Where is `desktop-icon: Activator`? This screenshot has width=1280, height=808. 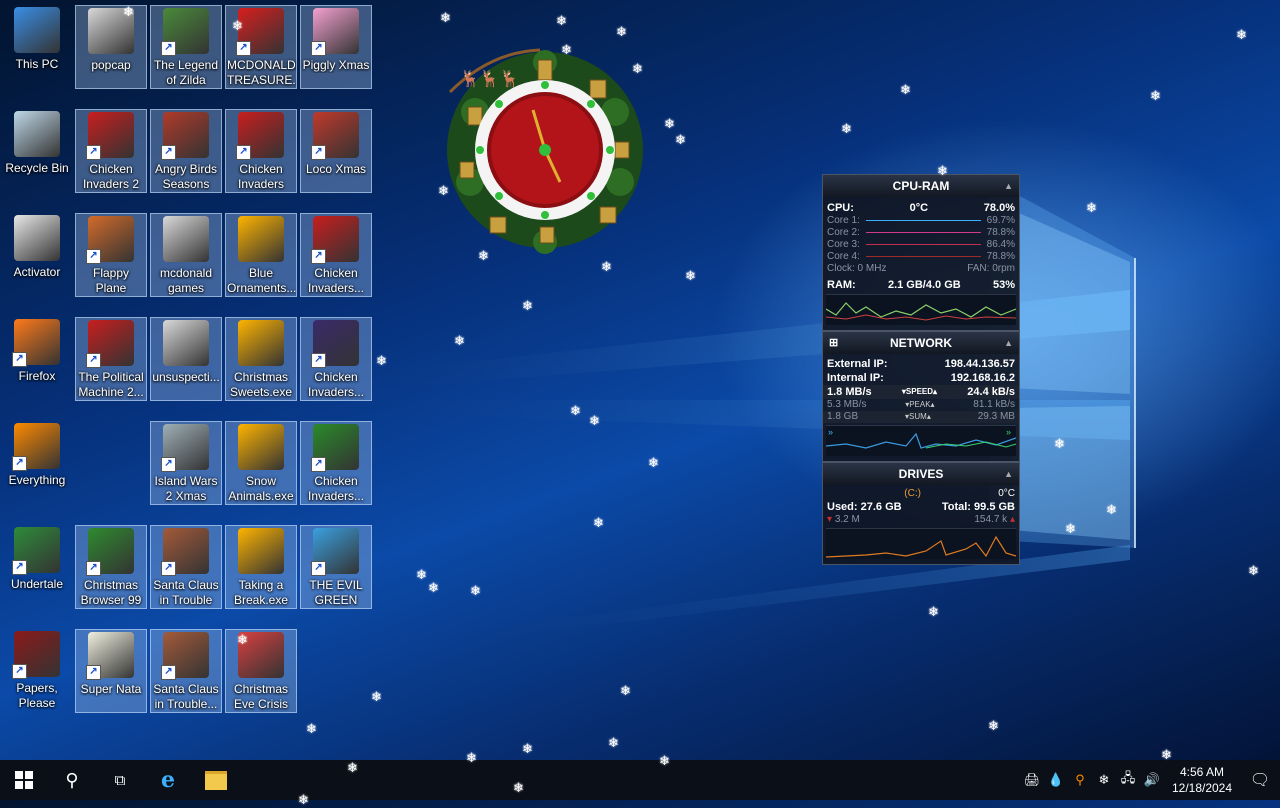 desktop-icon: Activator is located at coordinates (37, 255).